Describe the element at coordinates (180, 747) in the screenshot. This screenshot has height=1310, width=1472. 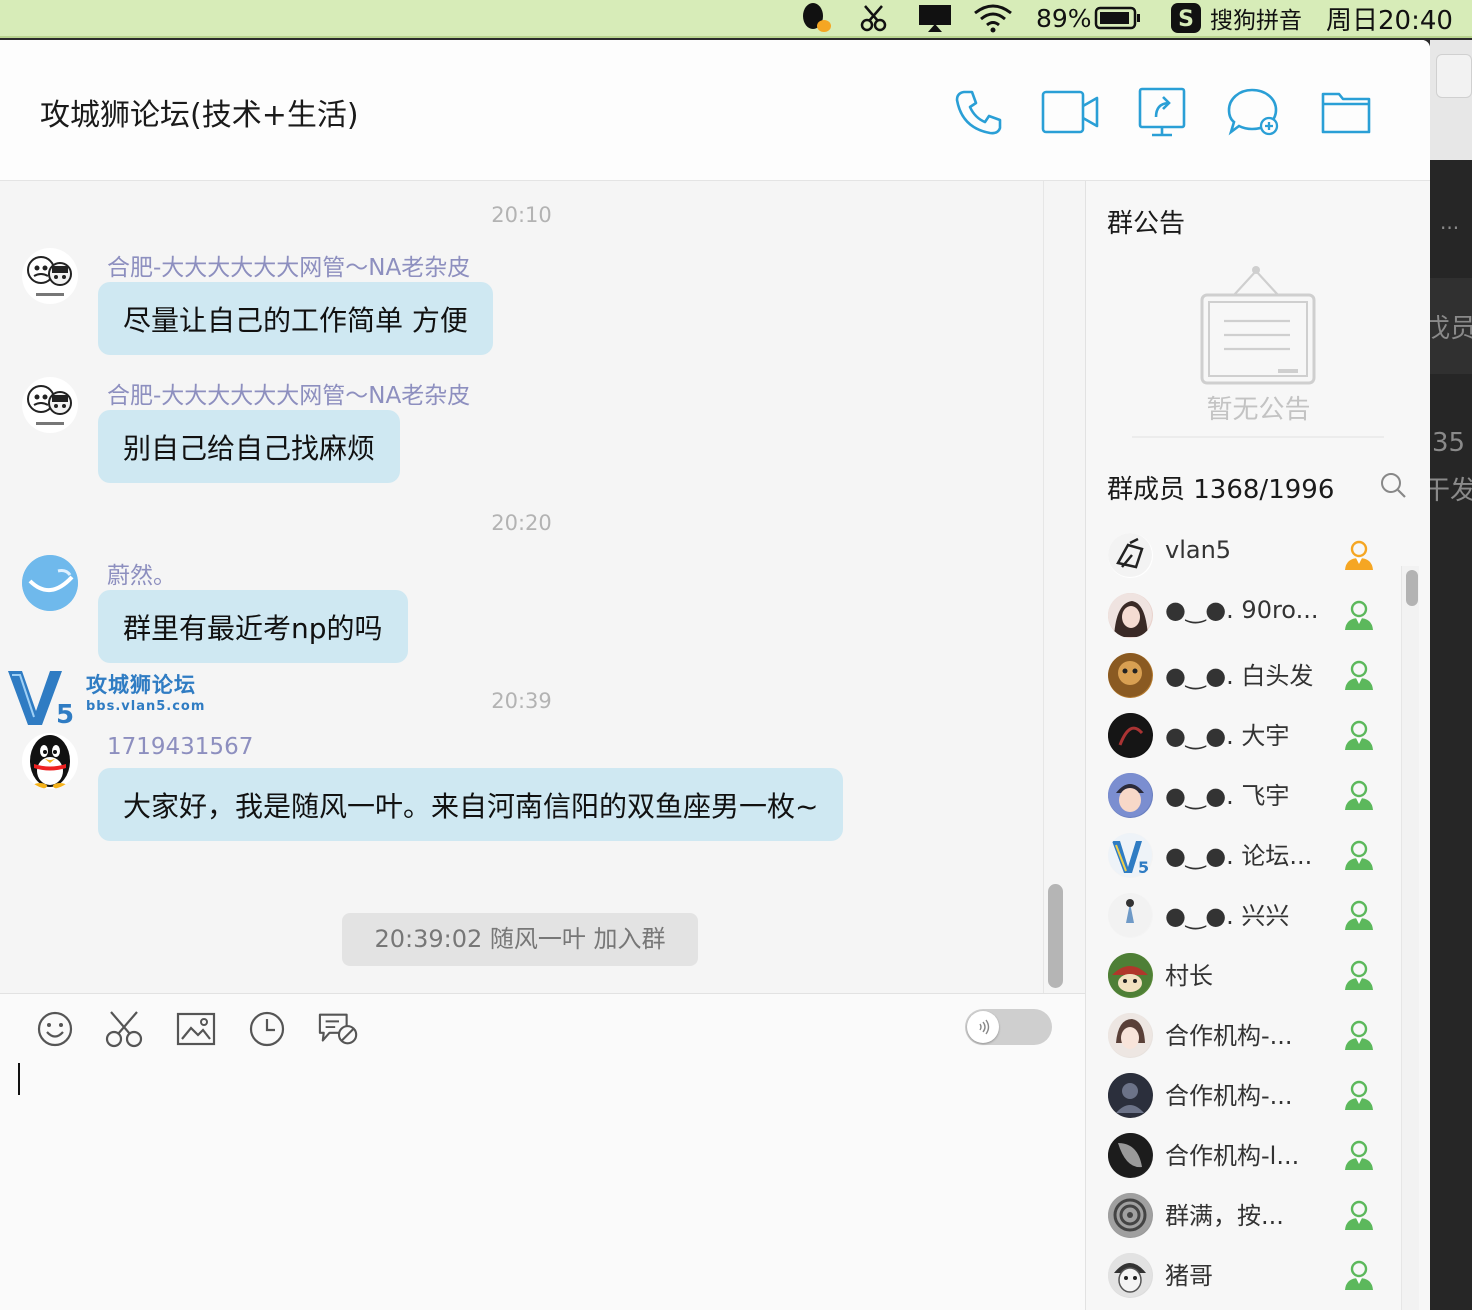
I see `sender-name: 1719431567` at that location.